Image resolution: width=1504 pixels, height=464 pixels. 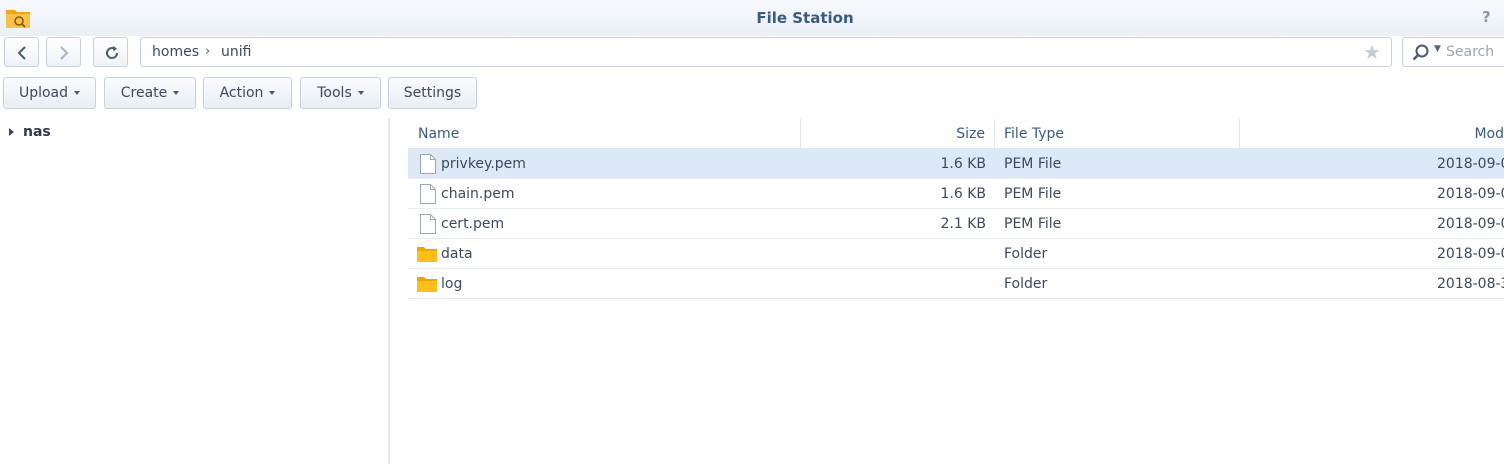 I want to click on settings-button: Settings, so click(x=432, y=93).